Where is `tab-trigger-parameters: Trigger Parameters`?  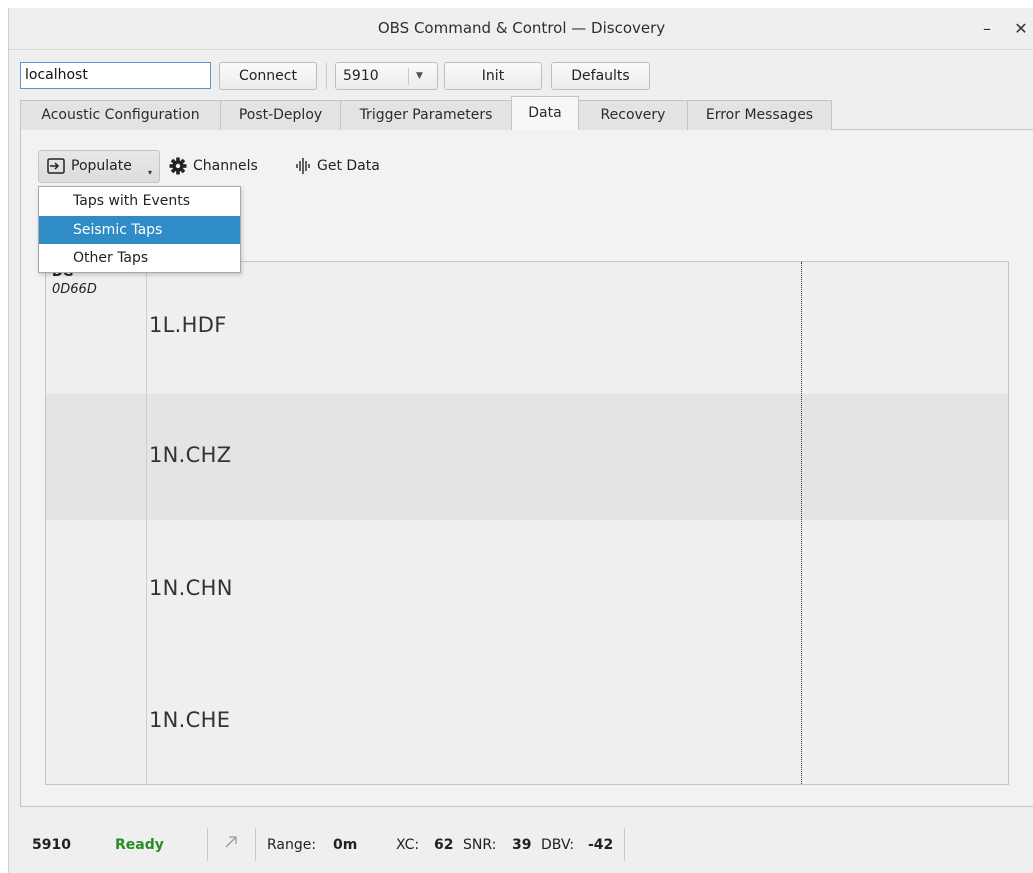 tab-trigger-parameters: Trigger Parameters is located at coordinates (426, 115).